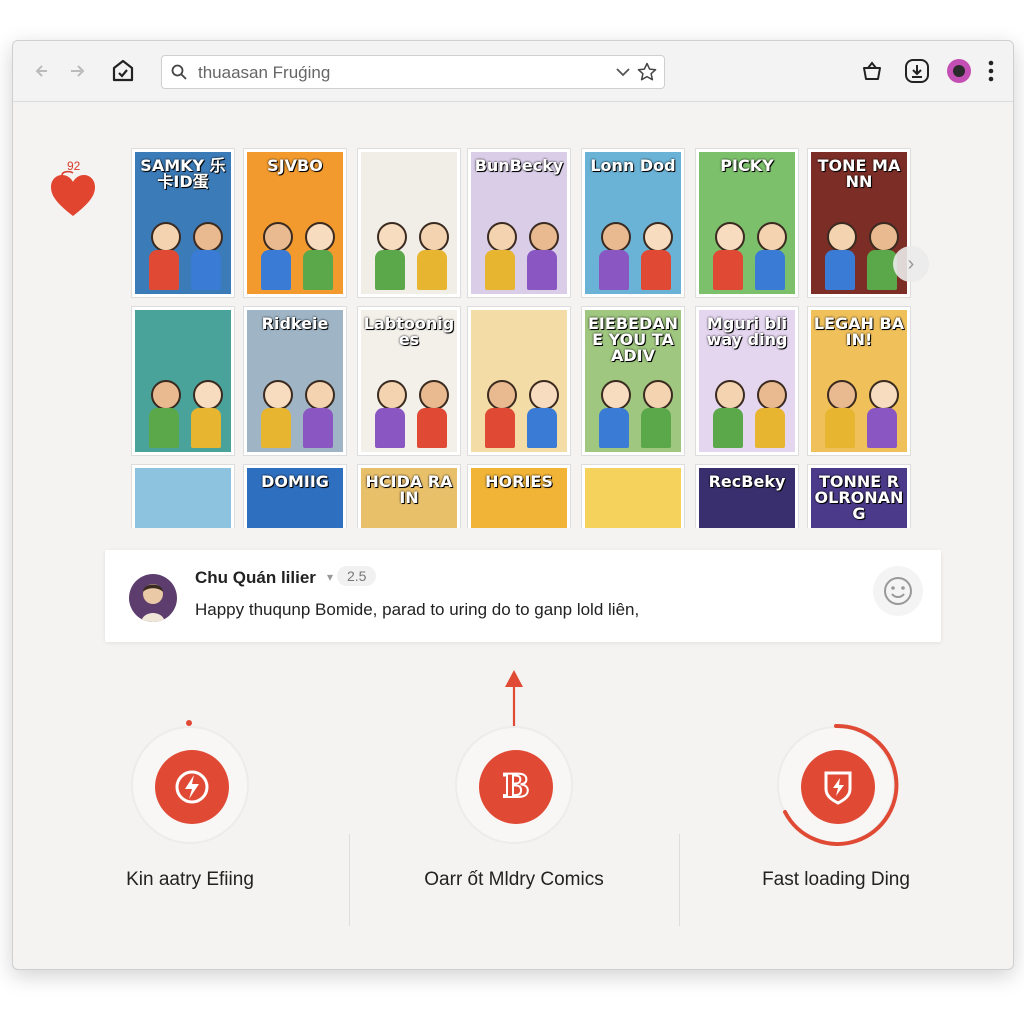 The width and height of the screenshot is (1024, 1024). I want to click on browser-toolbar: thuaasan Fruǵing, so click(513, 71).